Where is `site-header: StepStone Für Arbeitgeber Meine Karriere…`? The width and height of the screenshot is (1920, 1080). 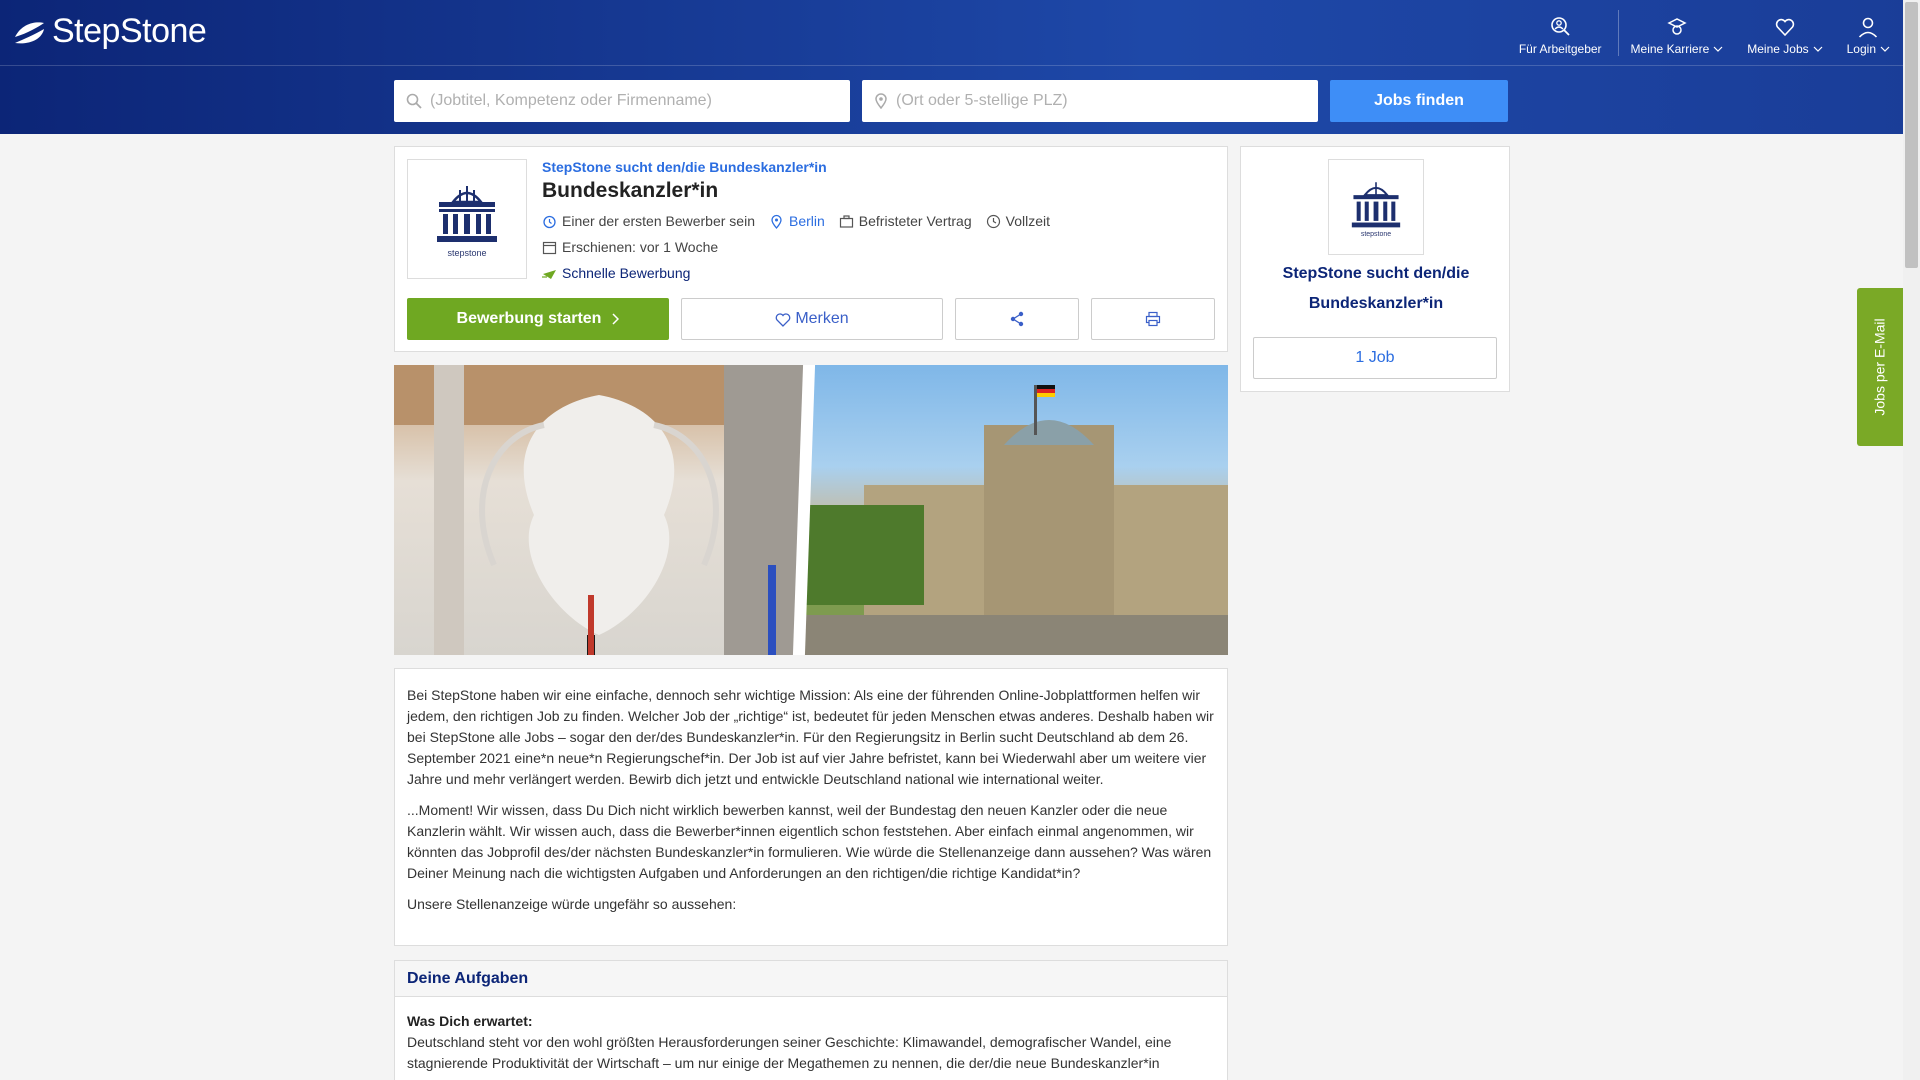
site-header: StepStone Für Arbeitgeber Meine Karriere… is located at coordinates (960, 67).